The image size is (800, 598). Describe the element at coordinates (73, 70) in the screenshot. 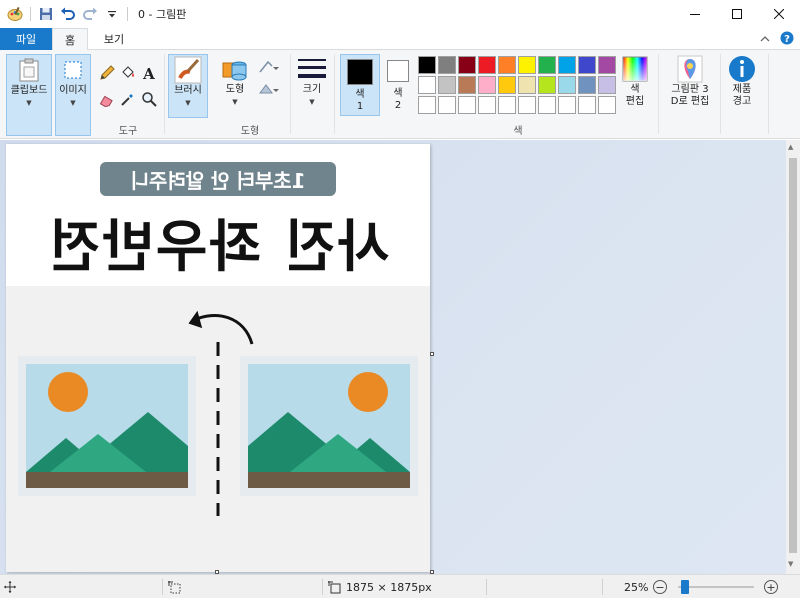

I see `select-icon` at that location.